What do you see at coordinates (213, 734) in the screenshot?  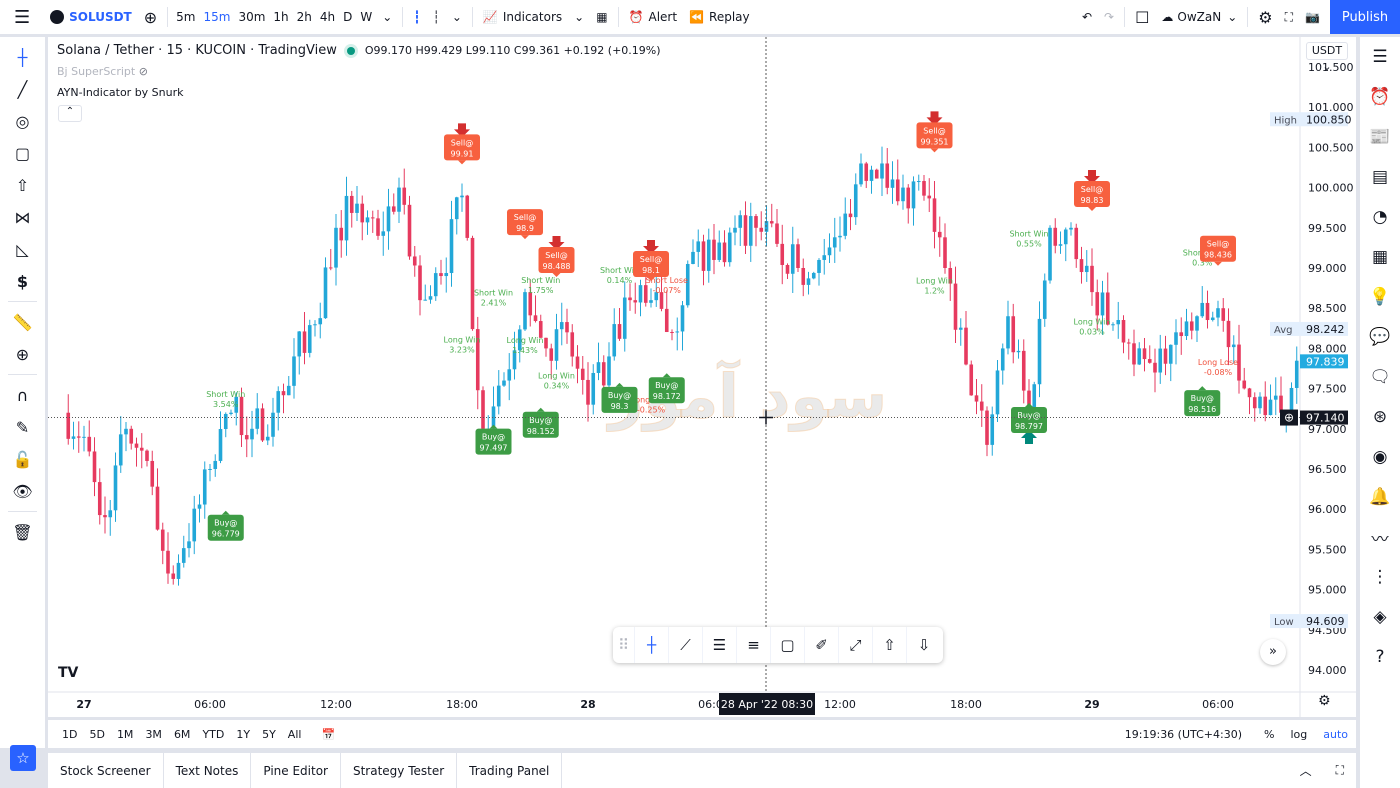 I see `range-ytd: YTD` at bounding box center [213, 734].